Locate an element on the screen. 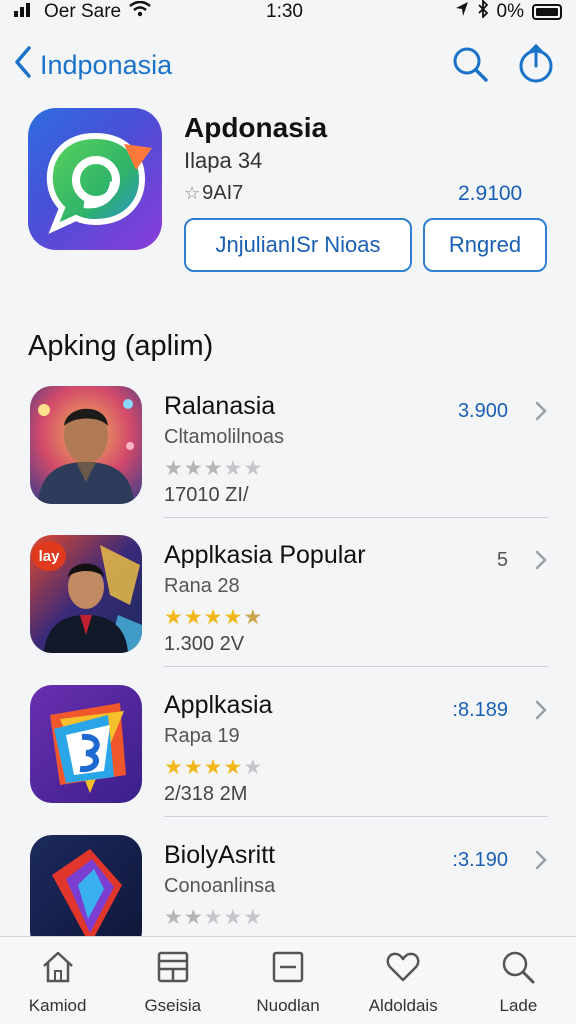  search-button is located at coordinates (470, 64).